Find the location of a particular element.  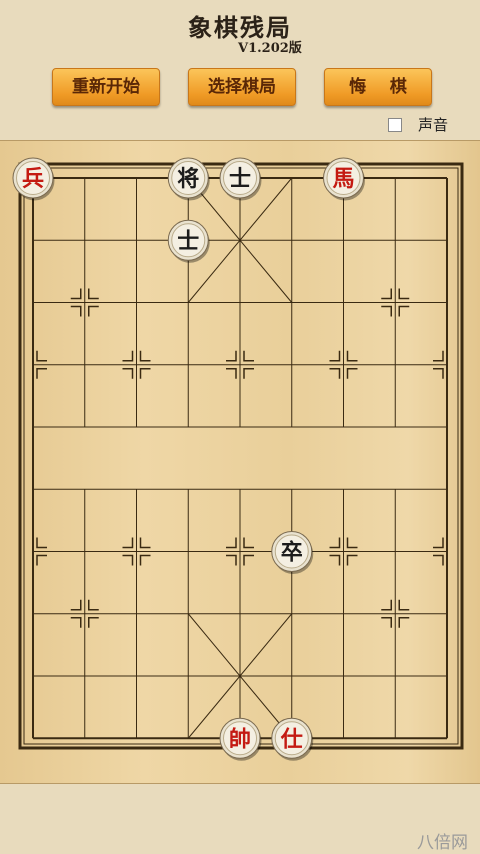

piece-label: 帥 is located at coordinates (240, 739).